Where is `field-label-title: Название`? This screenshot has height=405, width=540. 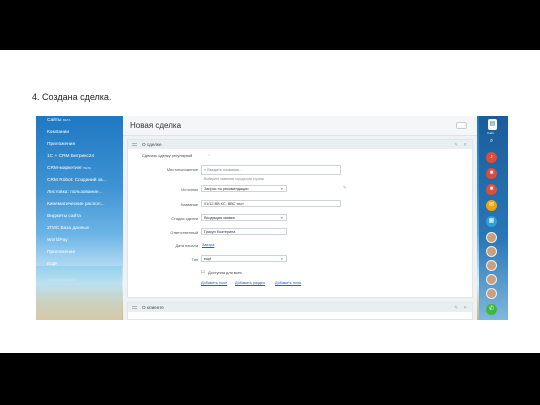
field-label-title: Название is located at coordinates (189, 204).